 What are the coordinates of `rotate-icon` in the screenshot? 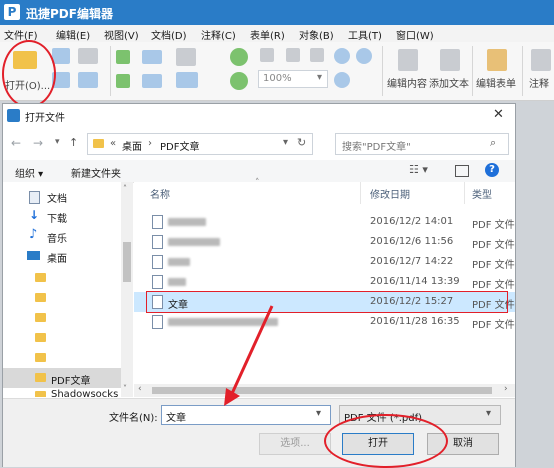 It's located at (239, 57).